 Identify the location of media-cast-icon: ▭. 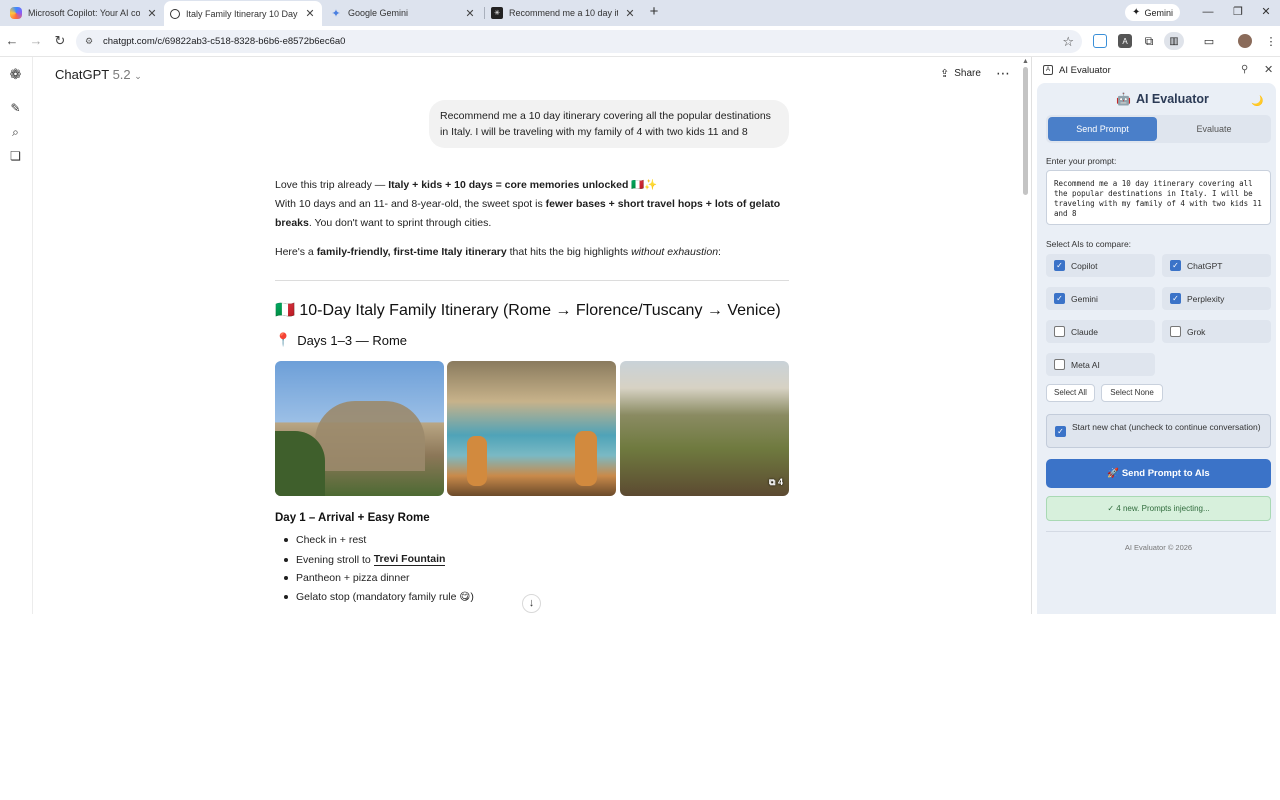
(1209, 41).